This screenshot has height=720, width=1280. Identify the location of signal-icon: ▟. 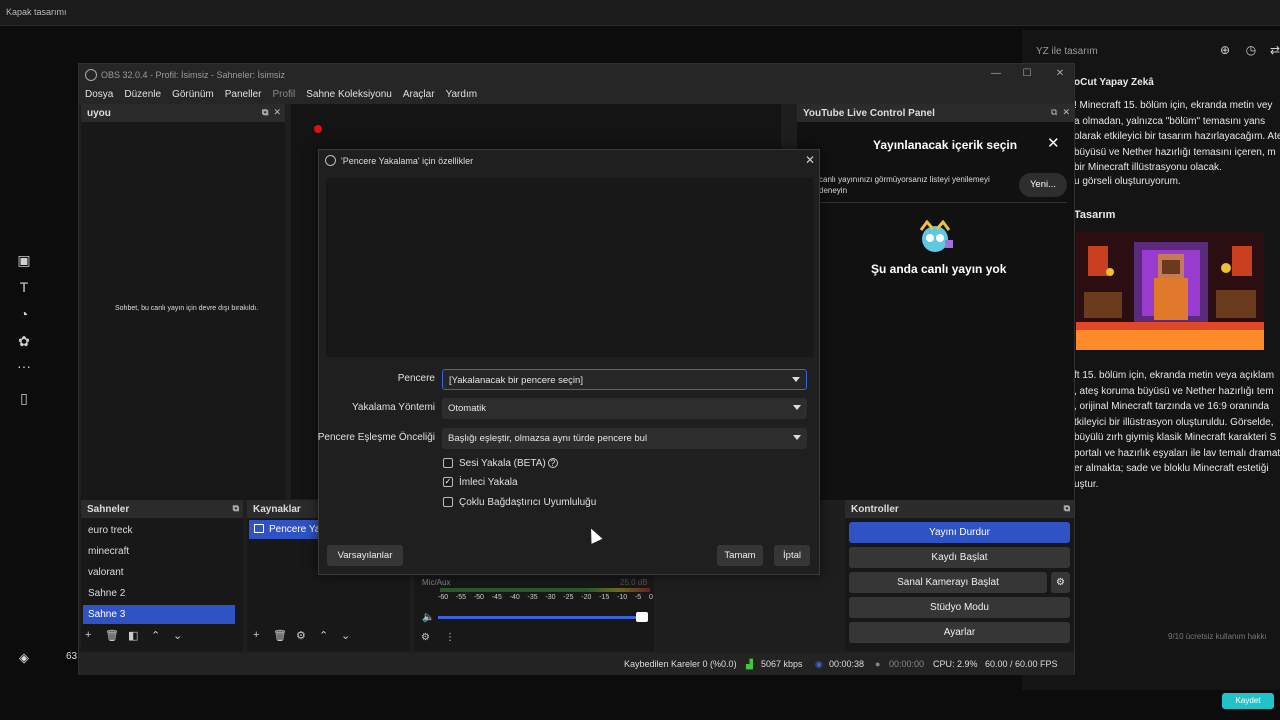
(749, 664).